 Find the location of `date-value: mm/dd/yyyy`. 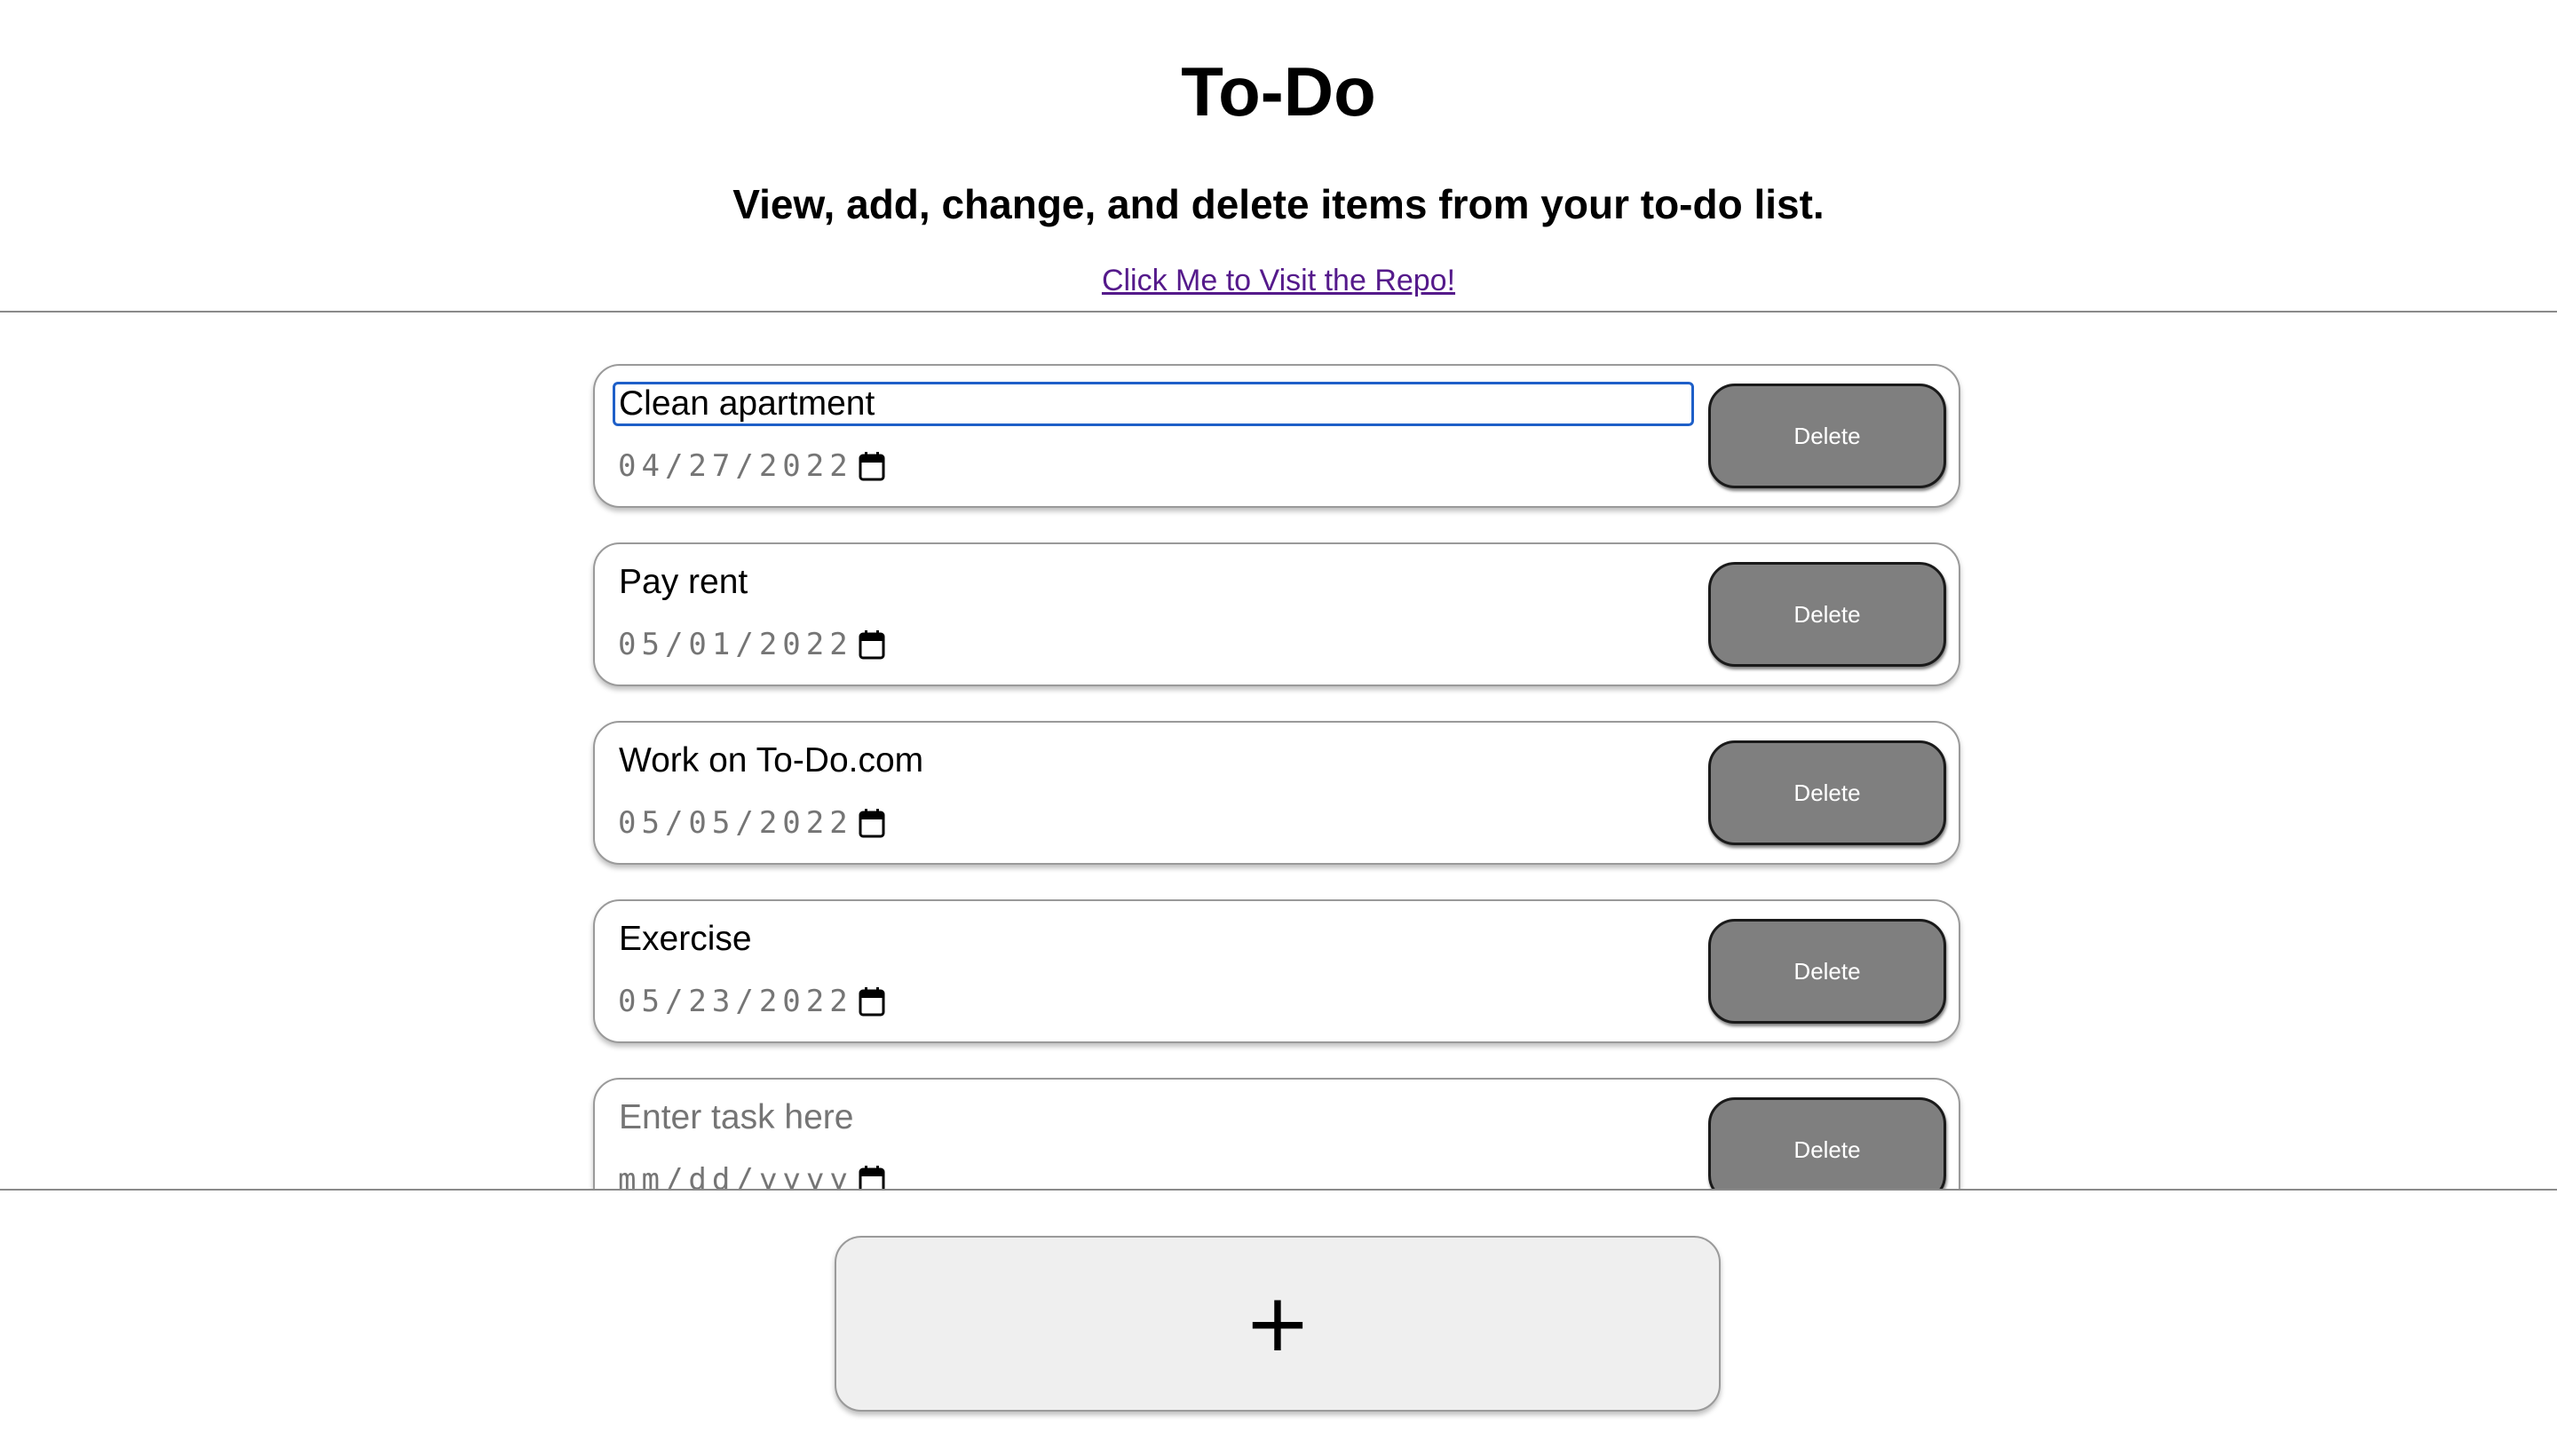

date-value: mm/dd/yyyy is located at coordinates (735, 1176).